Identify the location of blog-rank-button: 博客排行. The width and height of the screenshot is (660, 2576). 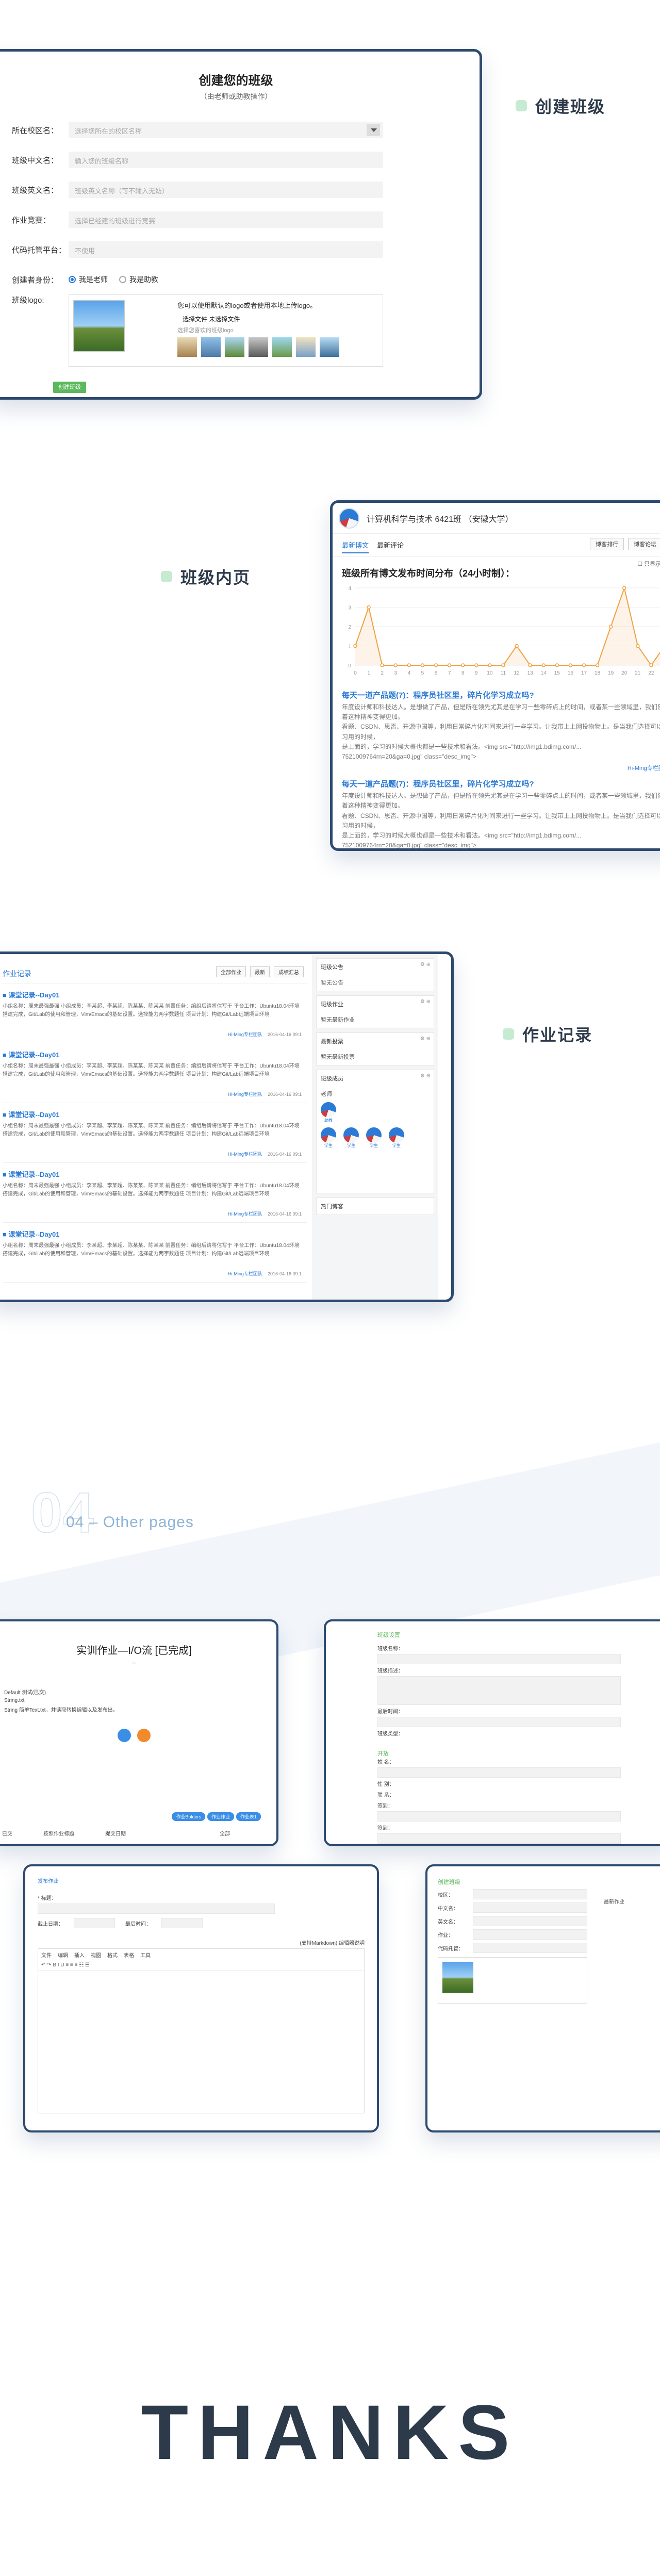
(607, 544).